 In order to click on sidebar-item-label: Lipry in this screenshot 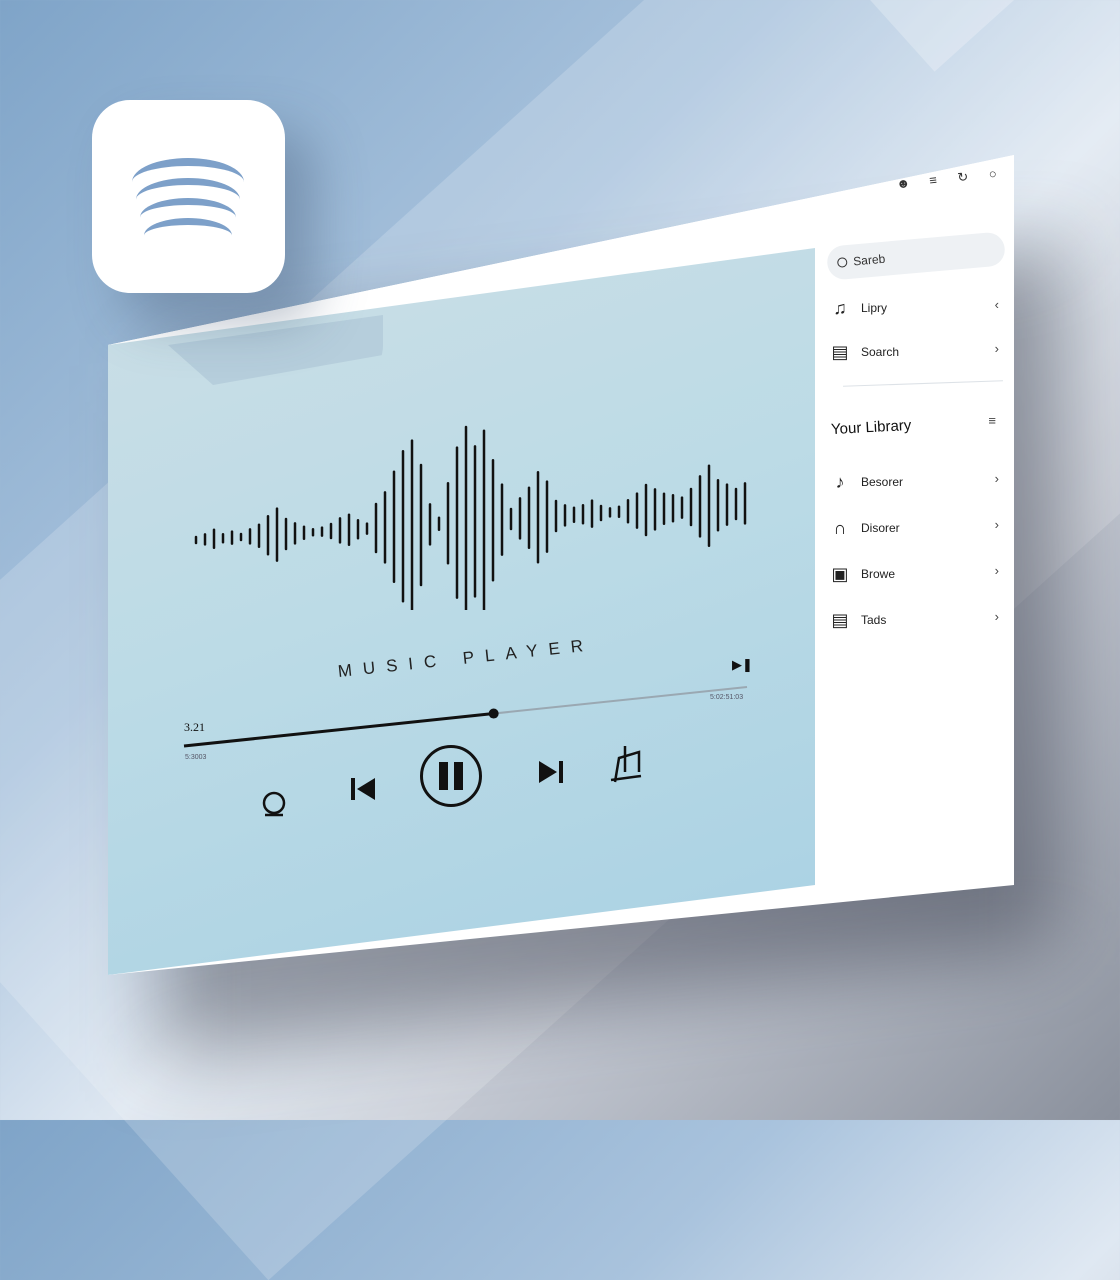, I will do `click(874, 308)`.